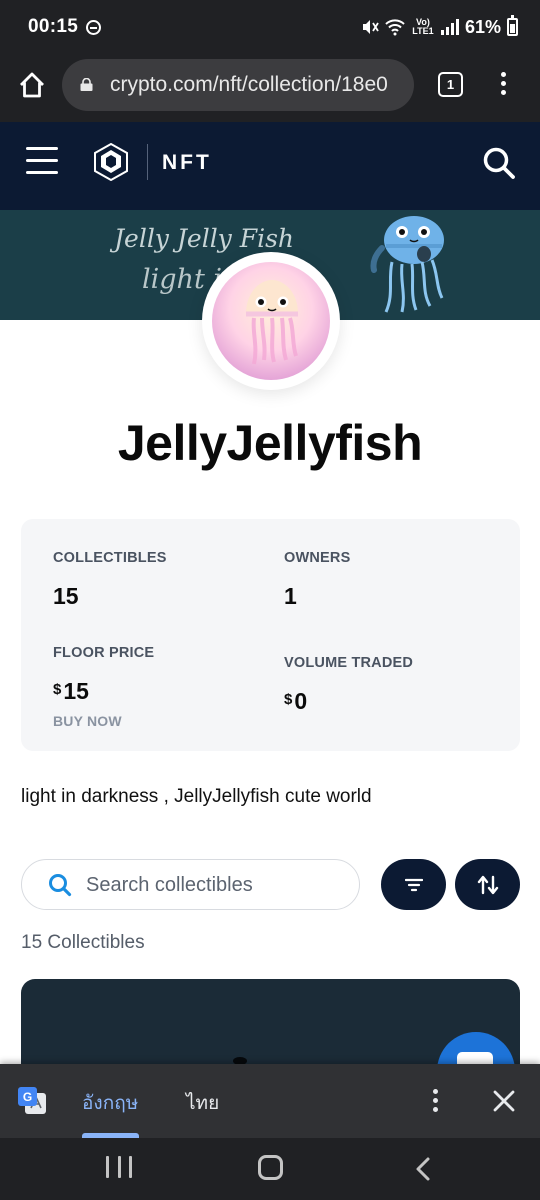 The height and width of the screenshot is (1200, 540). I want to click on search-collectibles-box, so click(190, 884).